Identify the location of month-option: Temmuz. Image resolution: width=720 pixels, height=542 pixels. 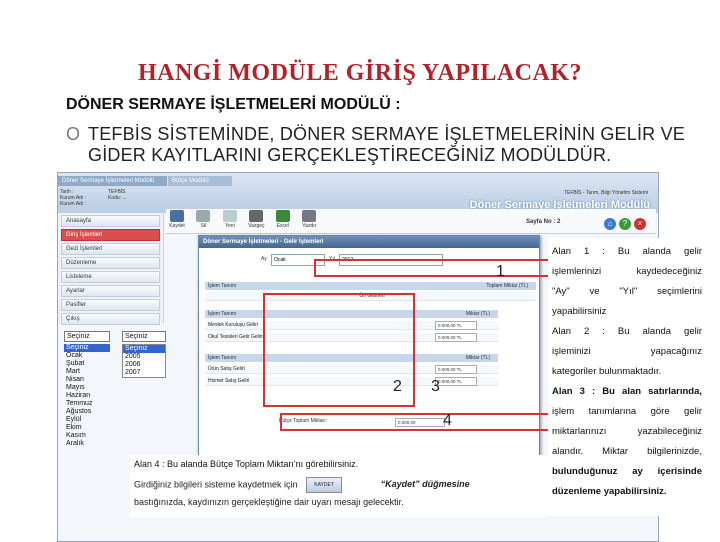
(87, 404).